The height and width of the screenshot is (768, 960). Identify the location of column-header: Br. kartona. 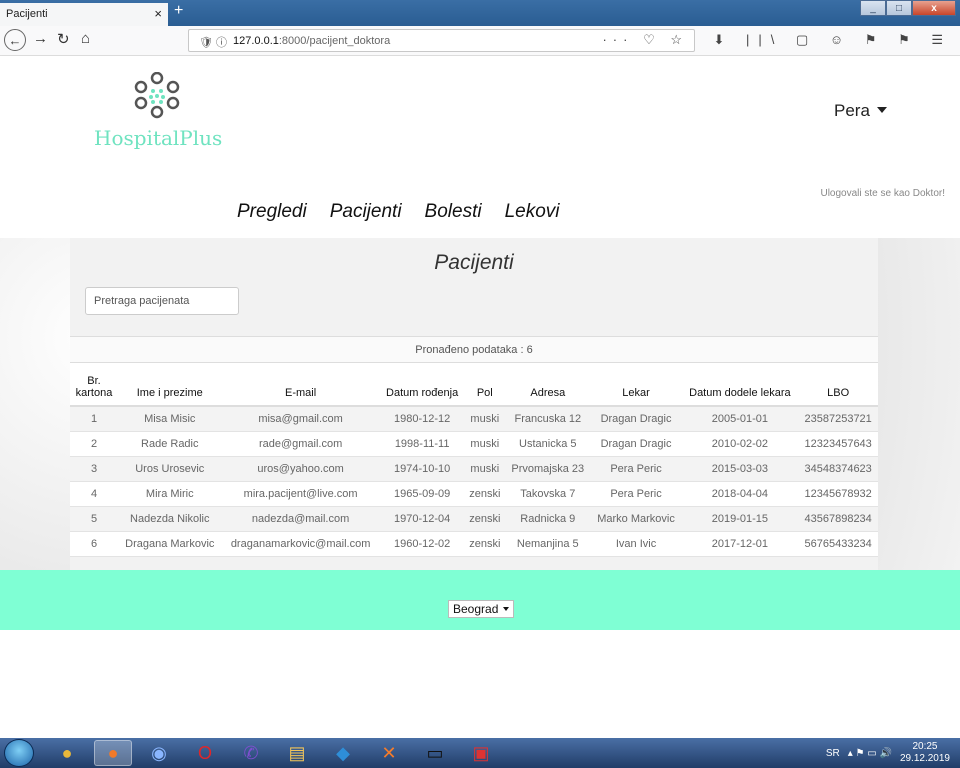
(94, 385).